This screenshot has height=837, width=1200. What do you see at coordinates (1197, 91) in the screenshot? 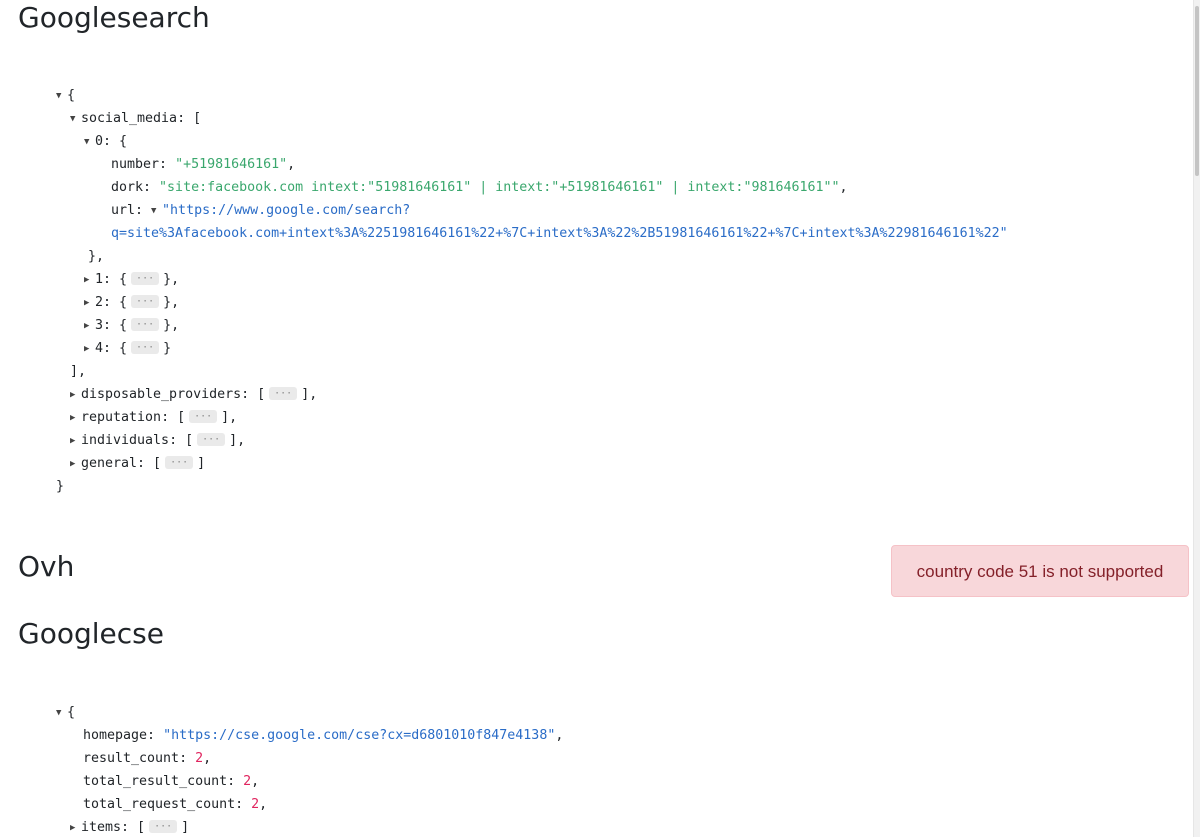
I see `scrollbar-thumb` at bounding box center [1197, 91].